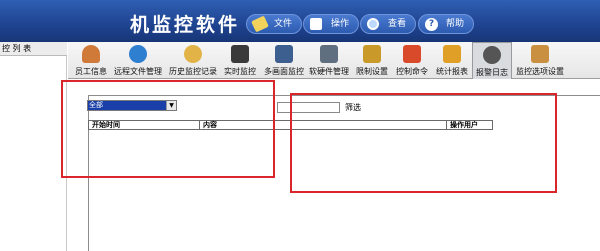 Image resolution: width=600 pixels, height=251 pixels. What do you see at coordinates (452, 54) in the screenshot?
I see `report-icon` at bounding box center [452, 54].